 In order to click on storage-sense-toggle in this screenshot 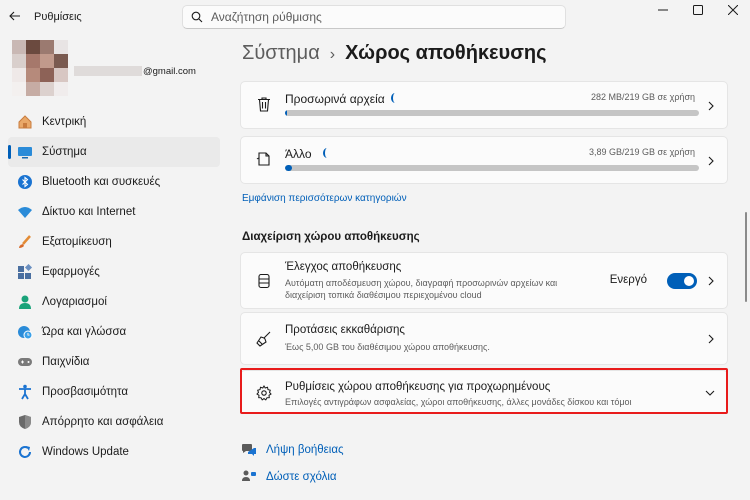, I will do `click(682, 281)`.